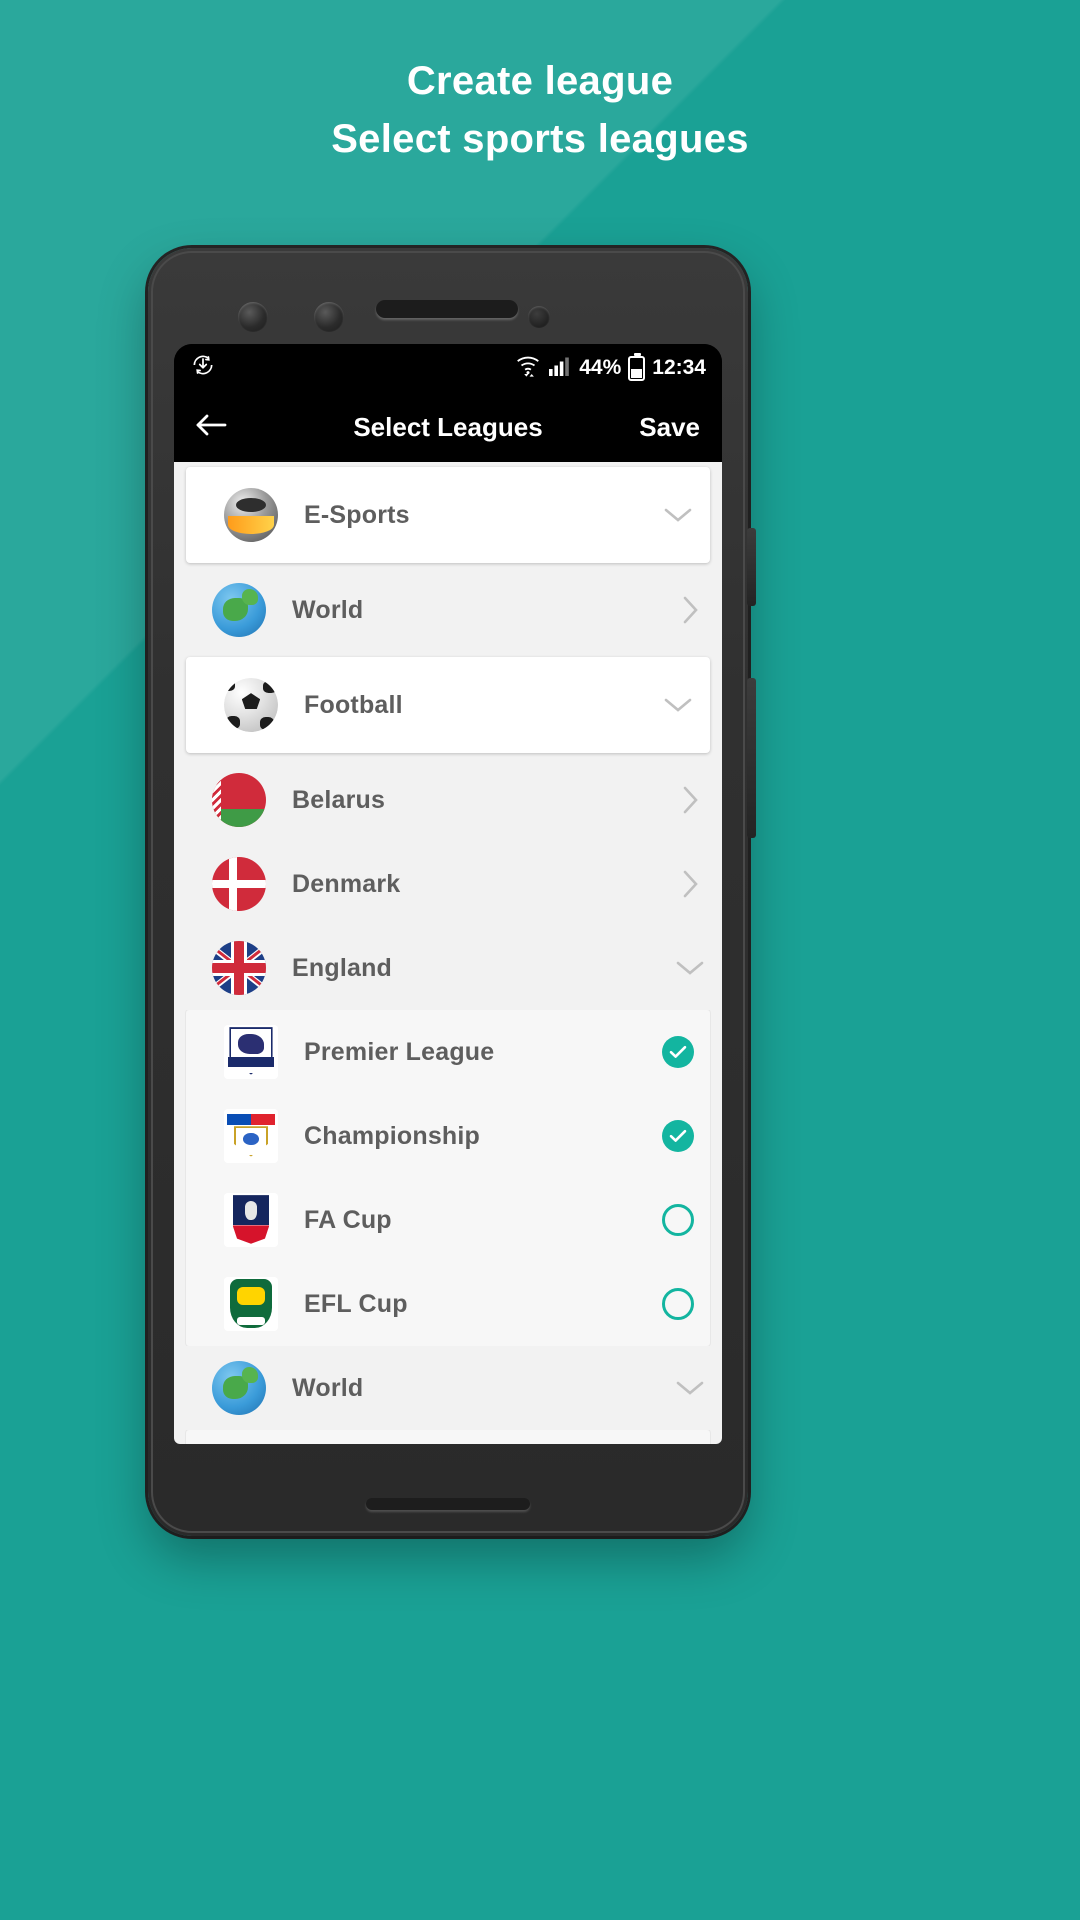  Describe the element at coordinates (356, 1303) in the screenshot. I see `list-item-label: EFL Cup` at that location.